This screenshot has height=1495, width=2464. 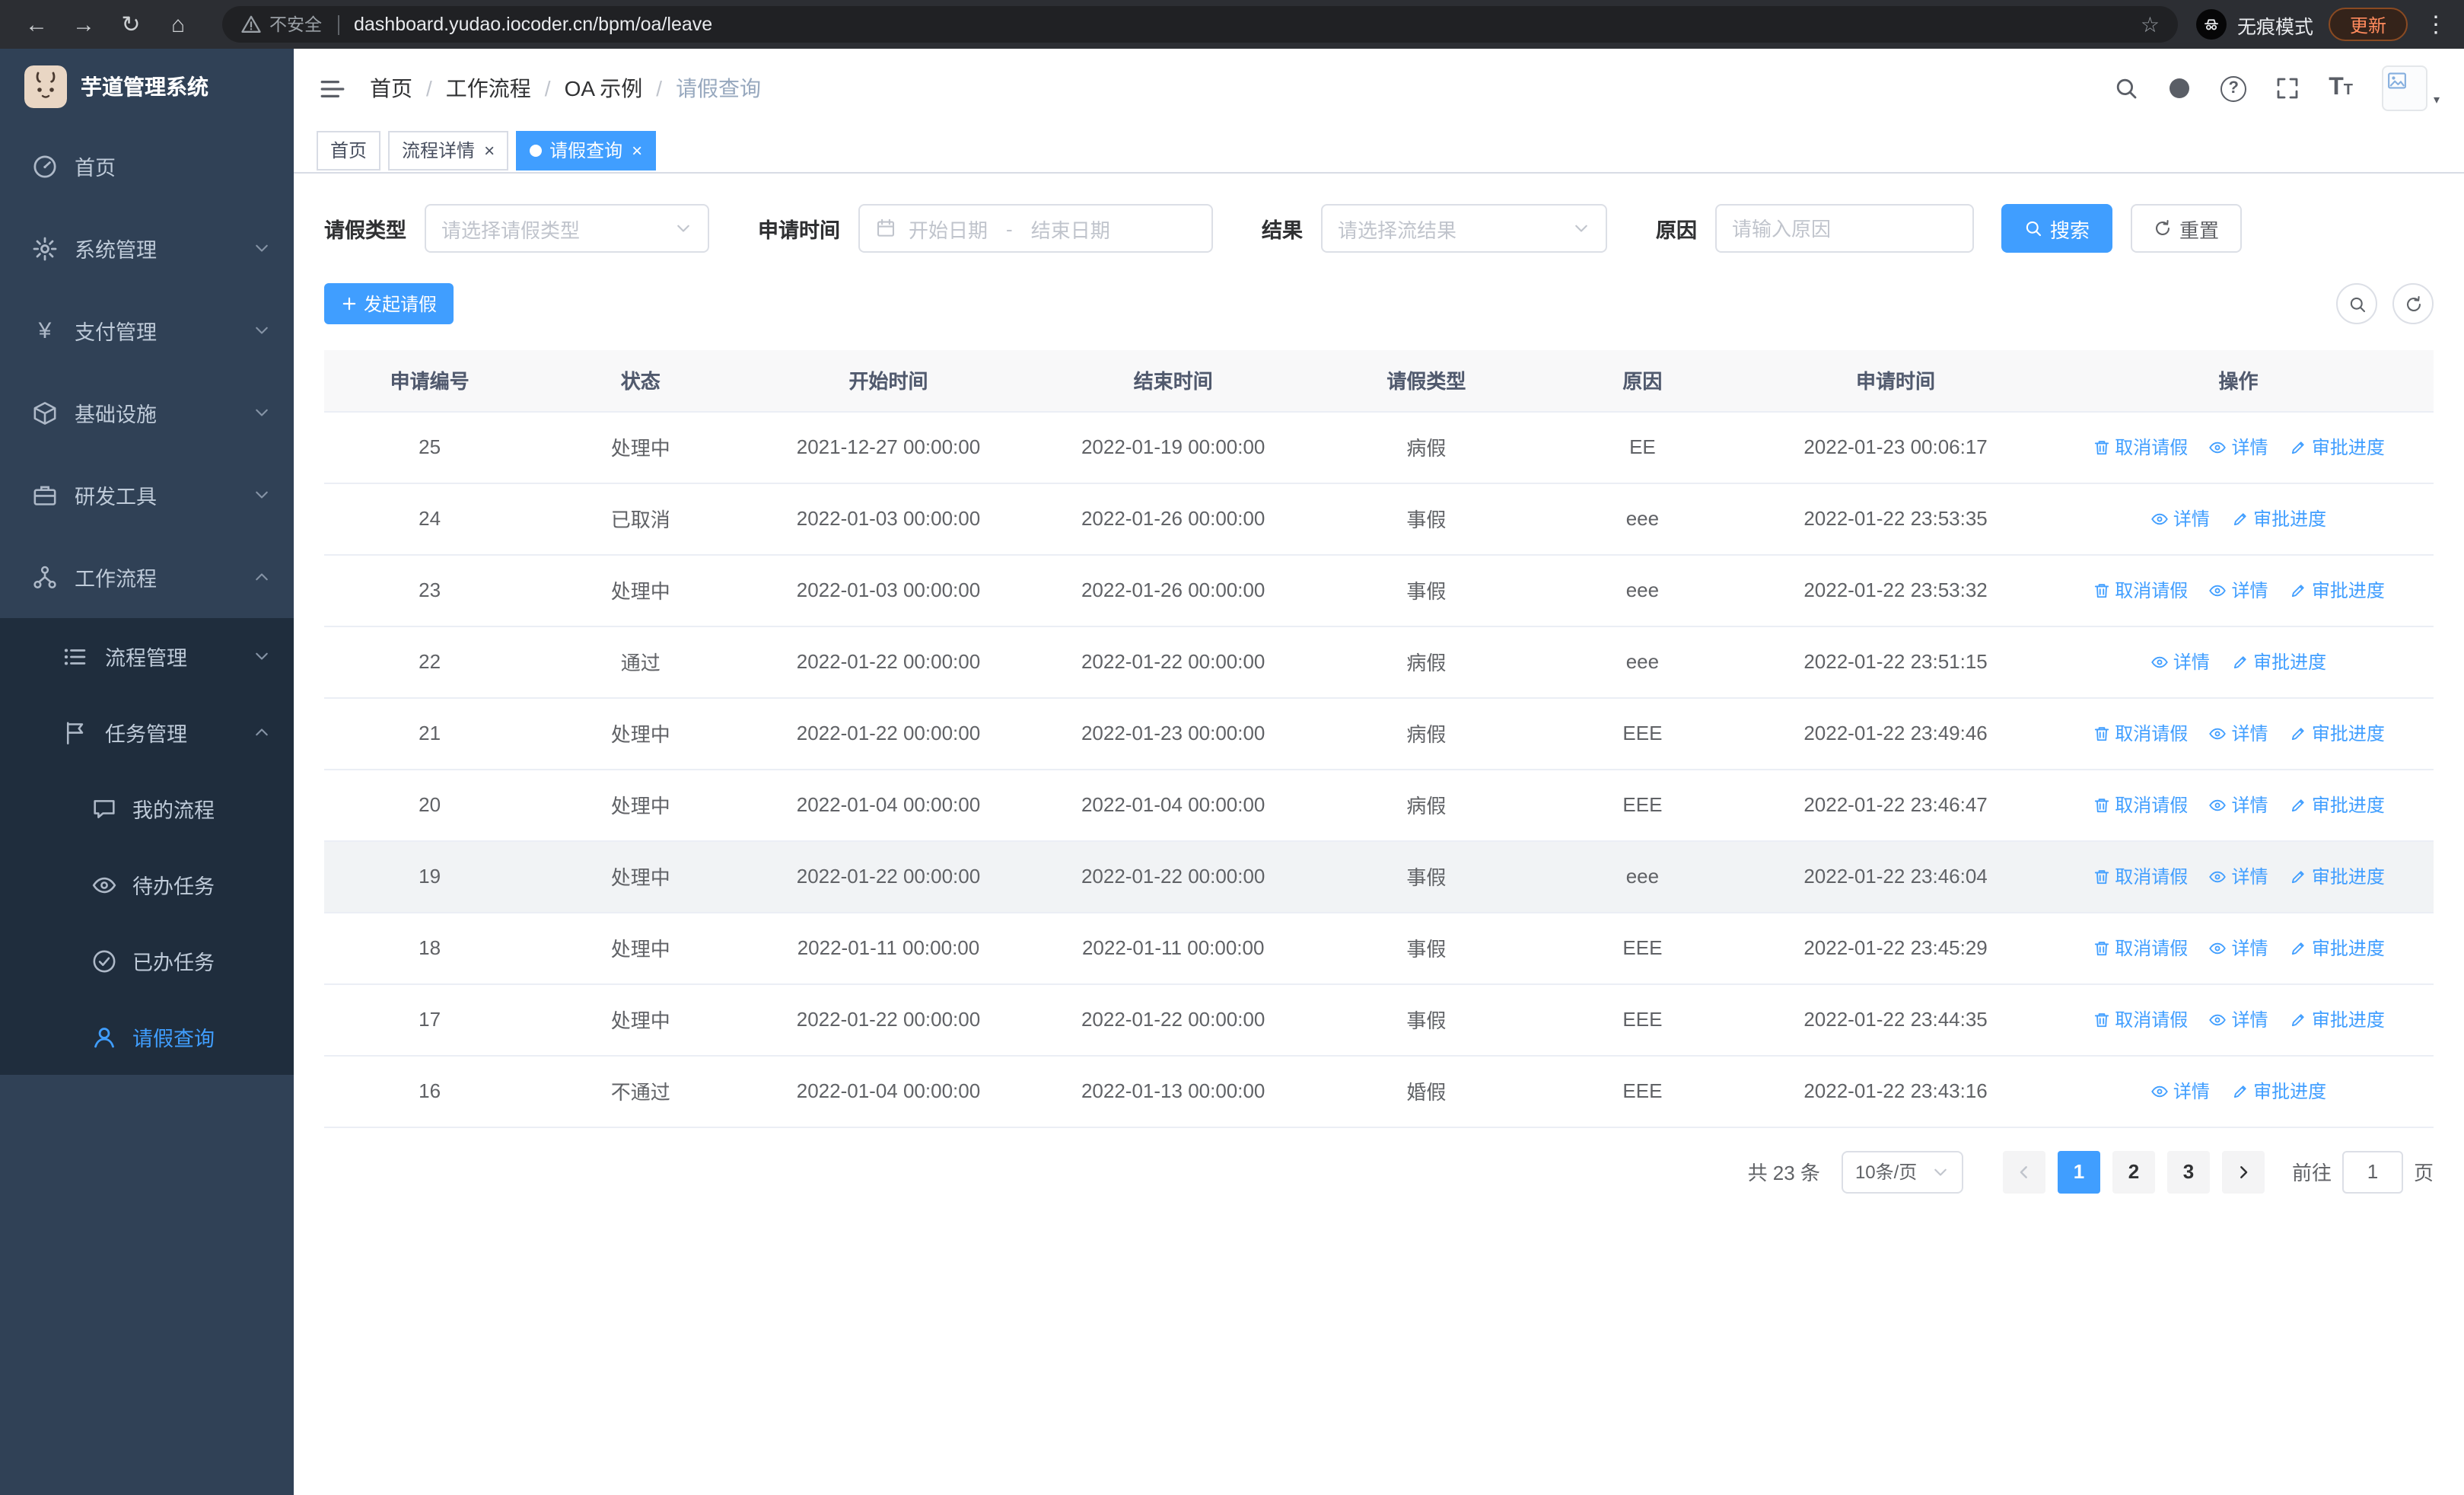 I want to click on end-date-input: 结束日期, so click(x=1070, y=228).